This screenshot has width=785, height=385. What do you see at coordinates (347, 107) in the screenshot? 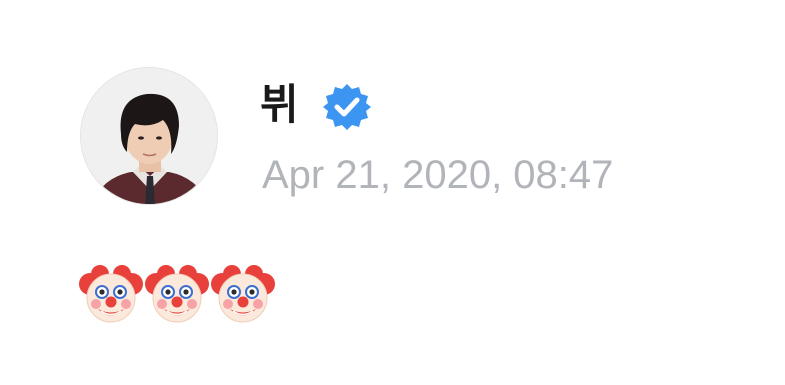
I see `verified-badge-icon` at bounding box center [347, 107].